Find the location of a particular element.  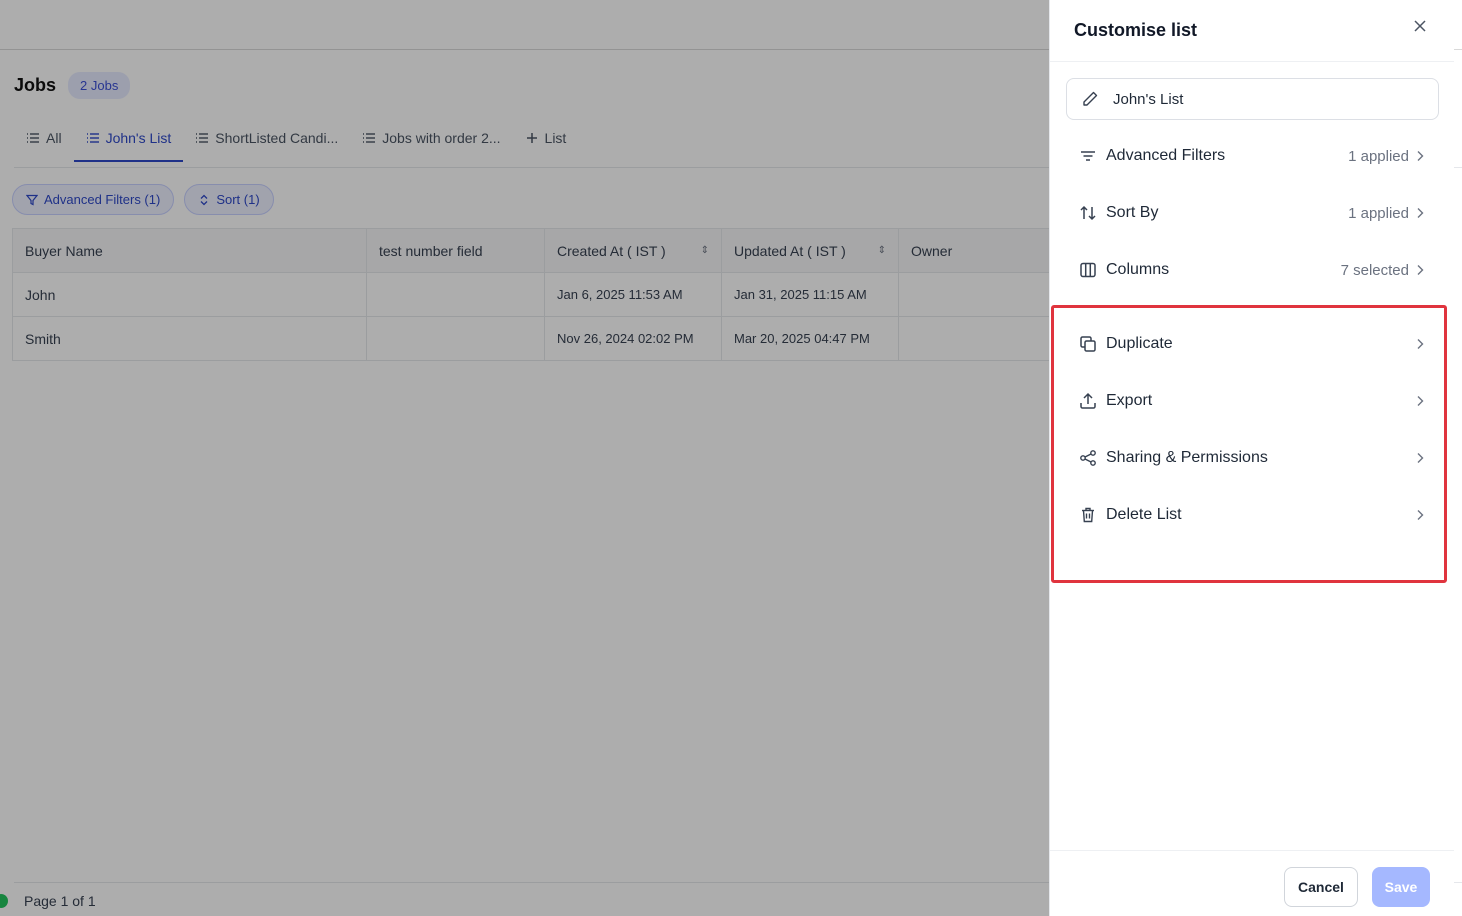

option-label: Columns is located at coordinates (1138, 269).